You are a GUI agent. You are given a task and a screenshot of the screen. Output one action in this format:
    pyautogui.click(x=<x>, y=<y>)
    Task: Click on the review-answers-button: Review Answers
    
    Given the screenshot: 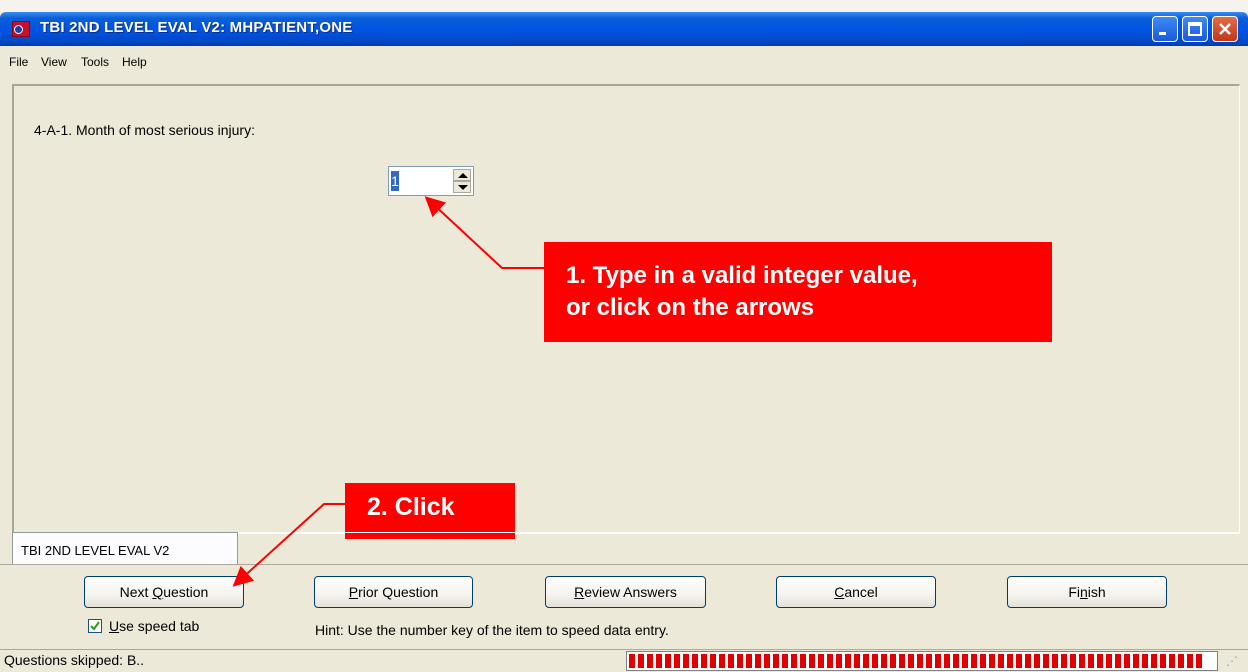 What is the action you would take?
    pyautogui.click(x=625, y=592)
    